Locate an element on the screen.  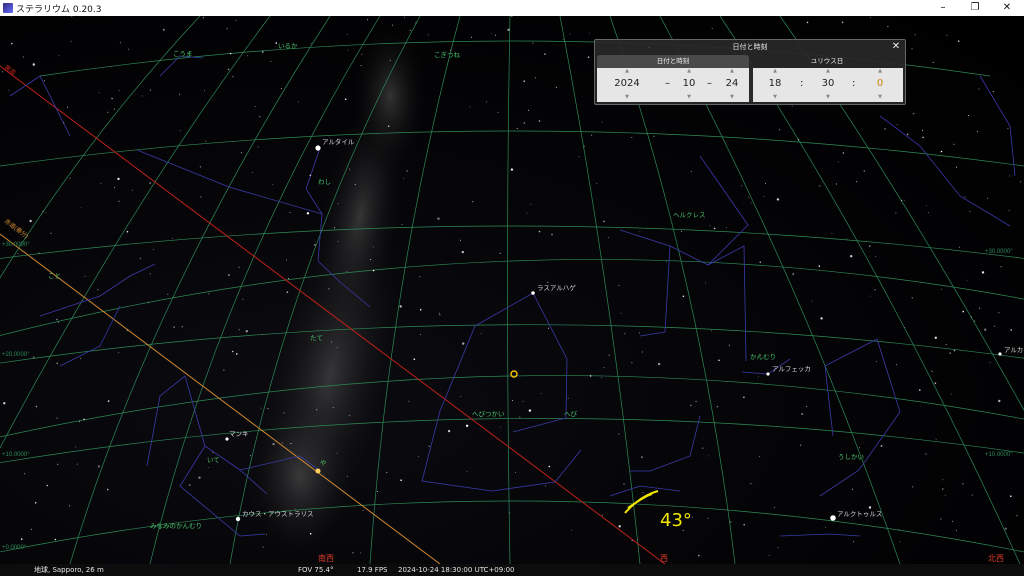
year-down-arrow: ▼ is located at coordinates (627, 97).